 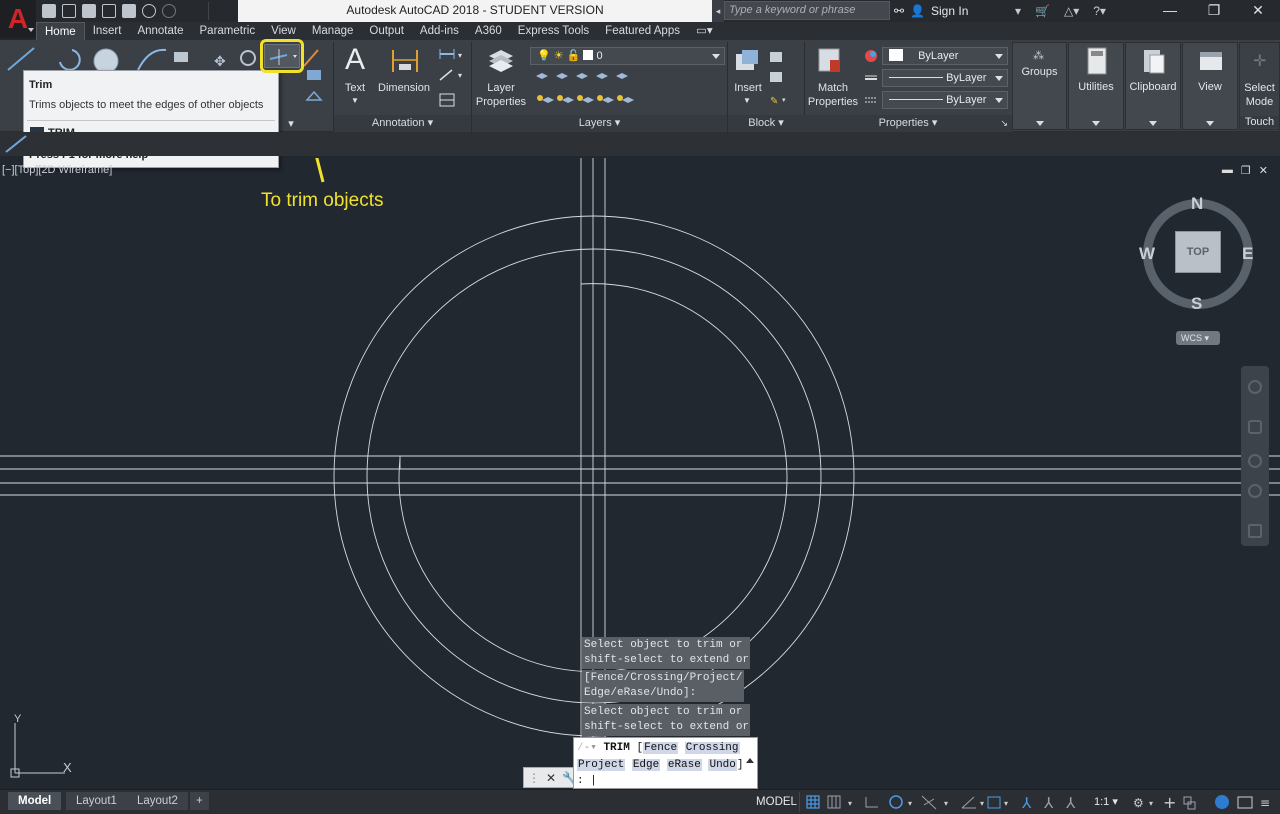 I want to click on compass-west: W, so click(x=1147, y=254).